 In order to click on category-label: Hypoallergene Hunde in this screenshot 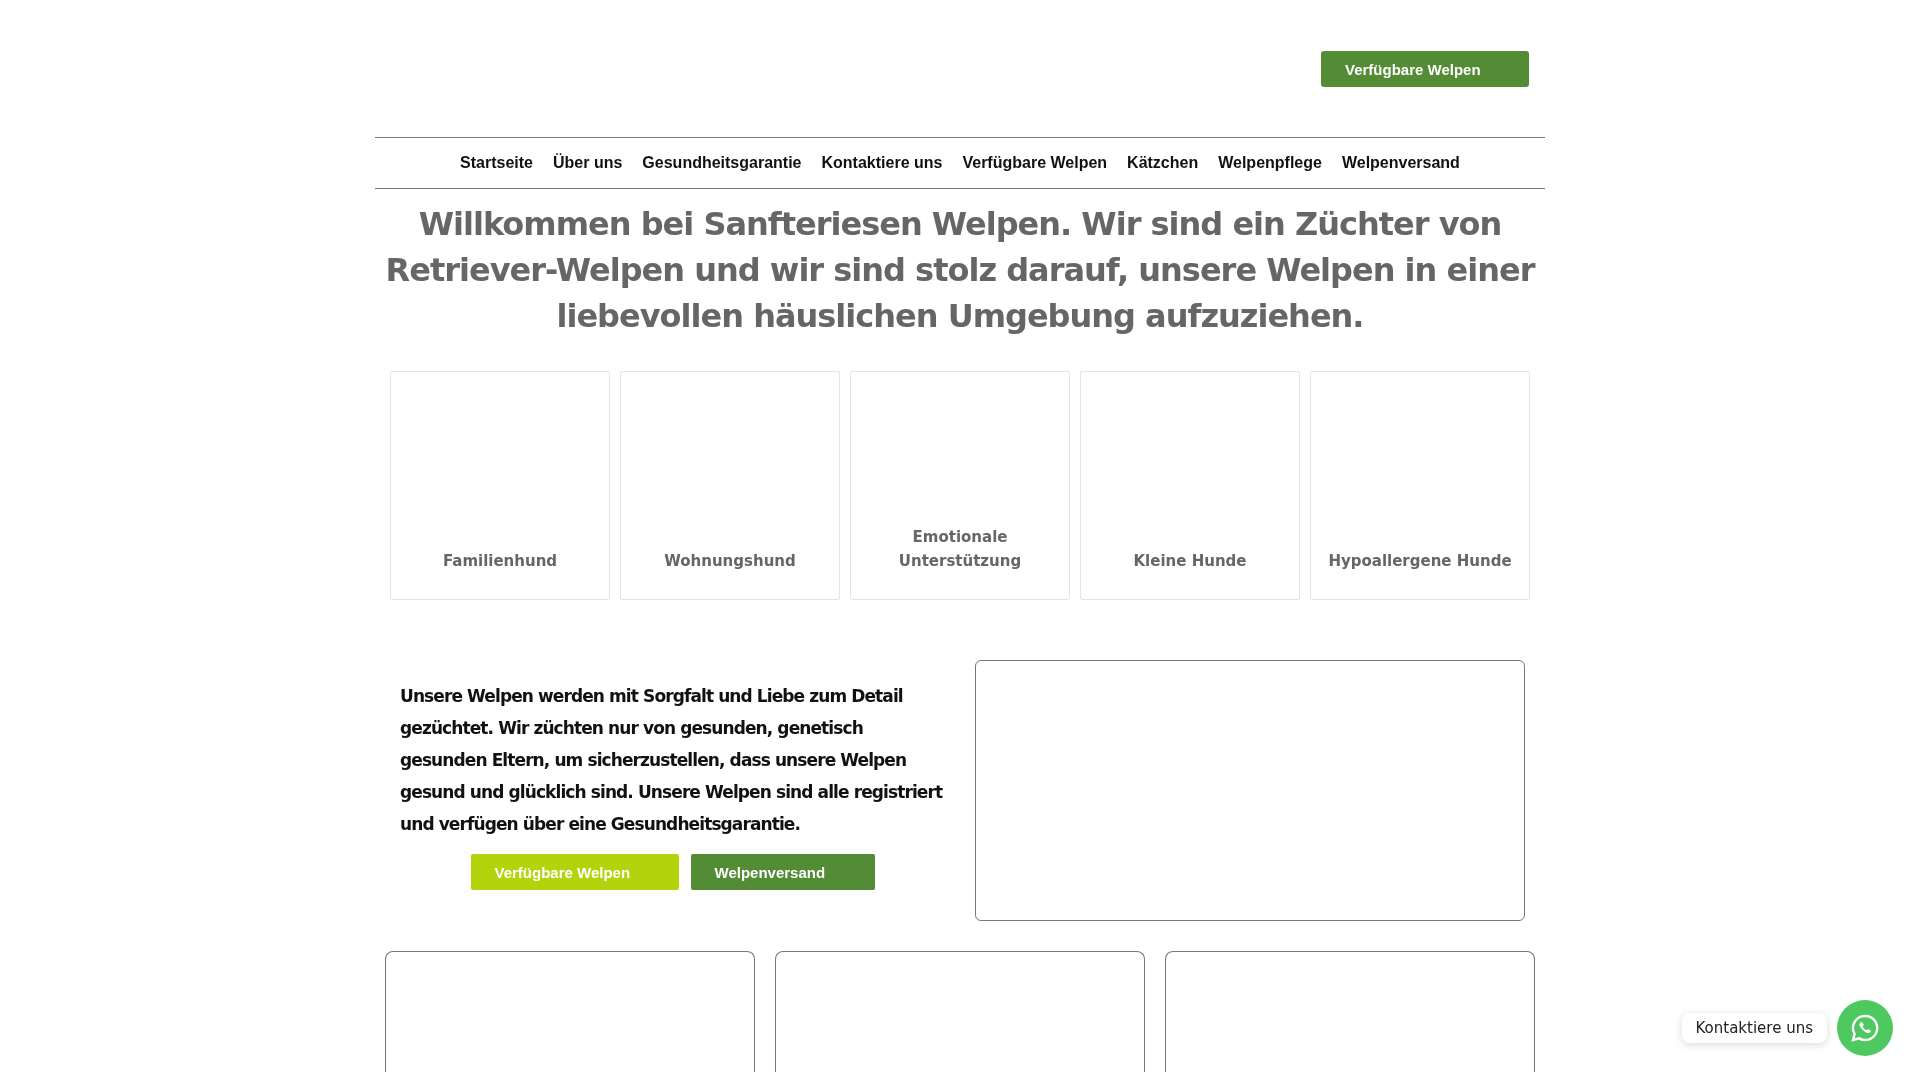, I will do `click(1420, 561)`.